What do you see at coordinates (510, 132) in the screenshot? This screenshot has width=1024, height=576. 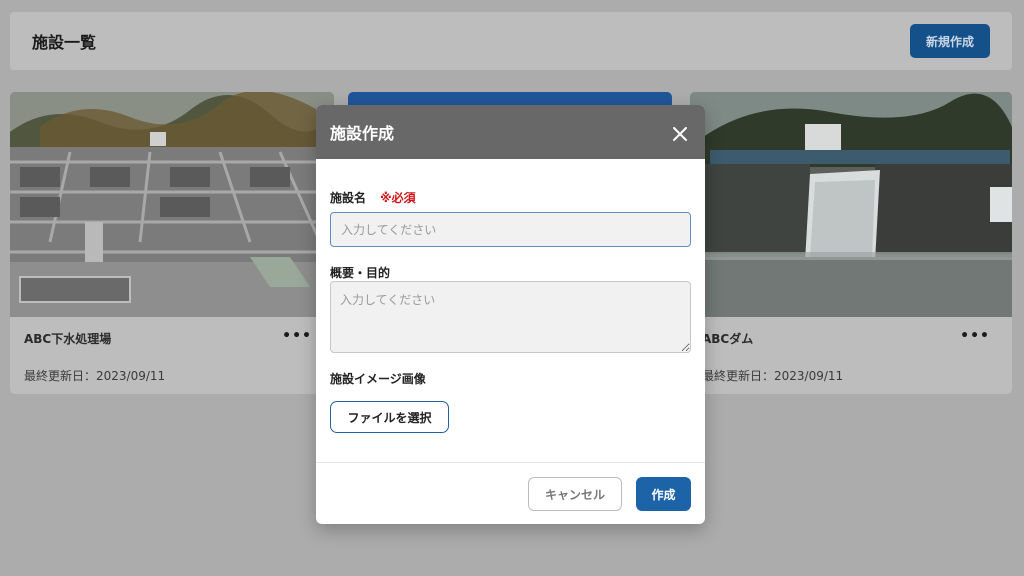 I see `dialog-header: 施設作成` at bounding box center [510, 132].